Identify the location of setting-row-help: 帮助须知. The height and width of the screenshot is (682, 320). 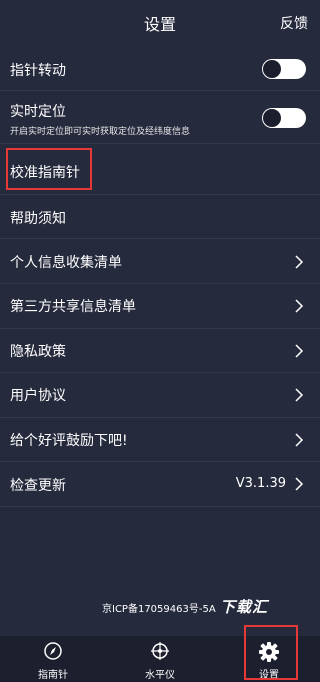
(160, 216).